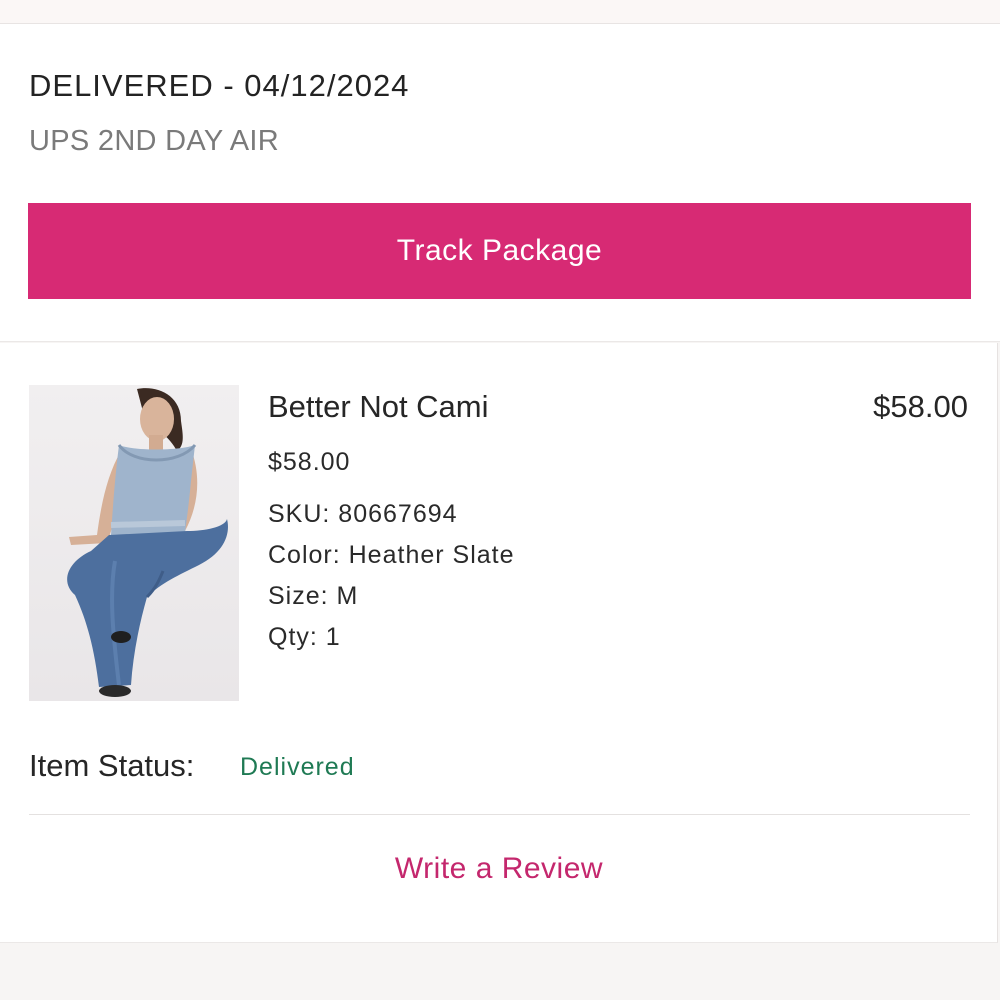 The width and height of the screenshot is (1000, 1000). Describe the element at coordinates (500, 12) in the screenshot. I see `top-strip` at that location.